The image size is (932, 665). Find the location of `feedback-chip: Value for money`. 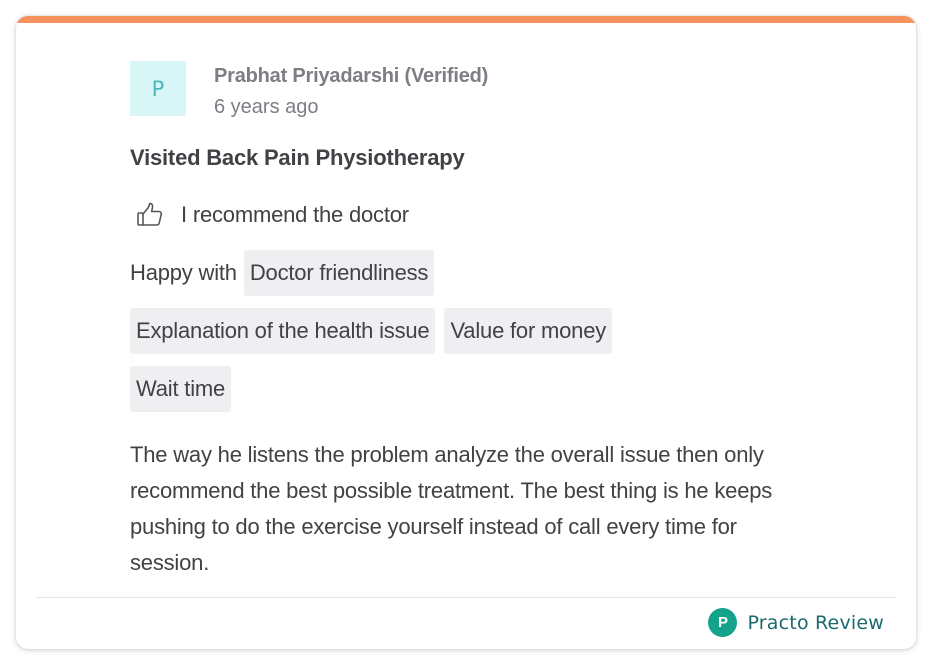

feedback-chip: Value for money is located at coordinates (528, 331).